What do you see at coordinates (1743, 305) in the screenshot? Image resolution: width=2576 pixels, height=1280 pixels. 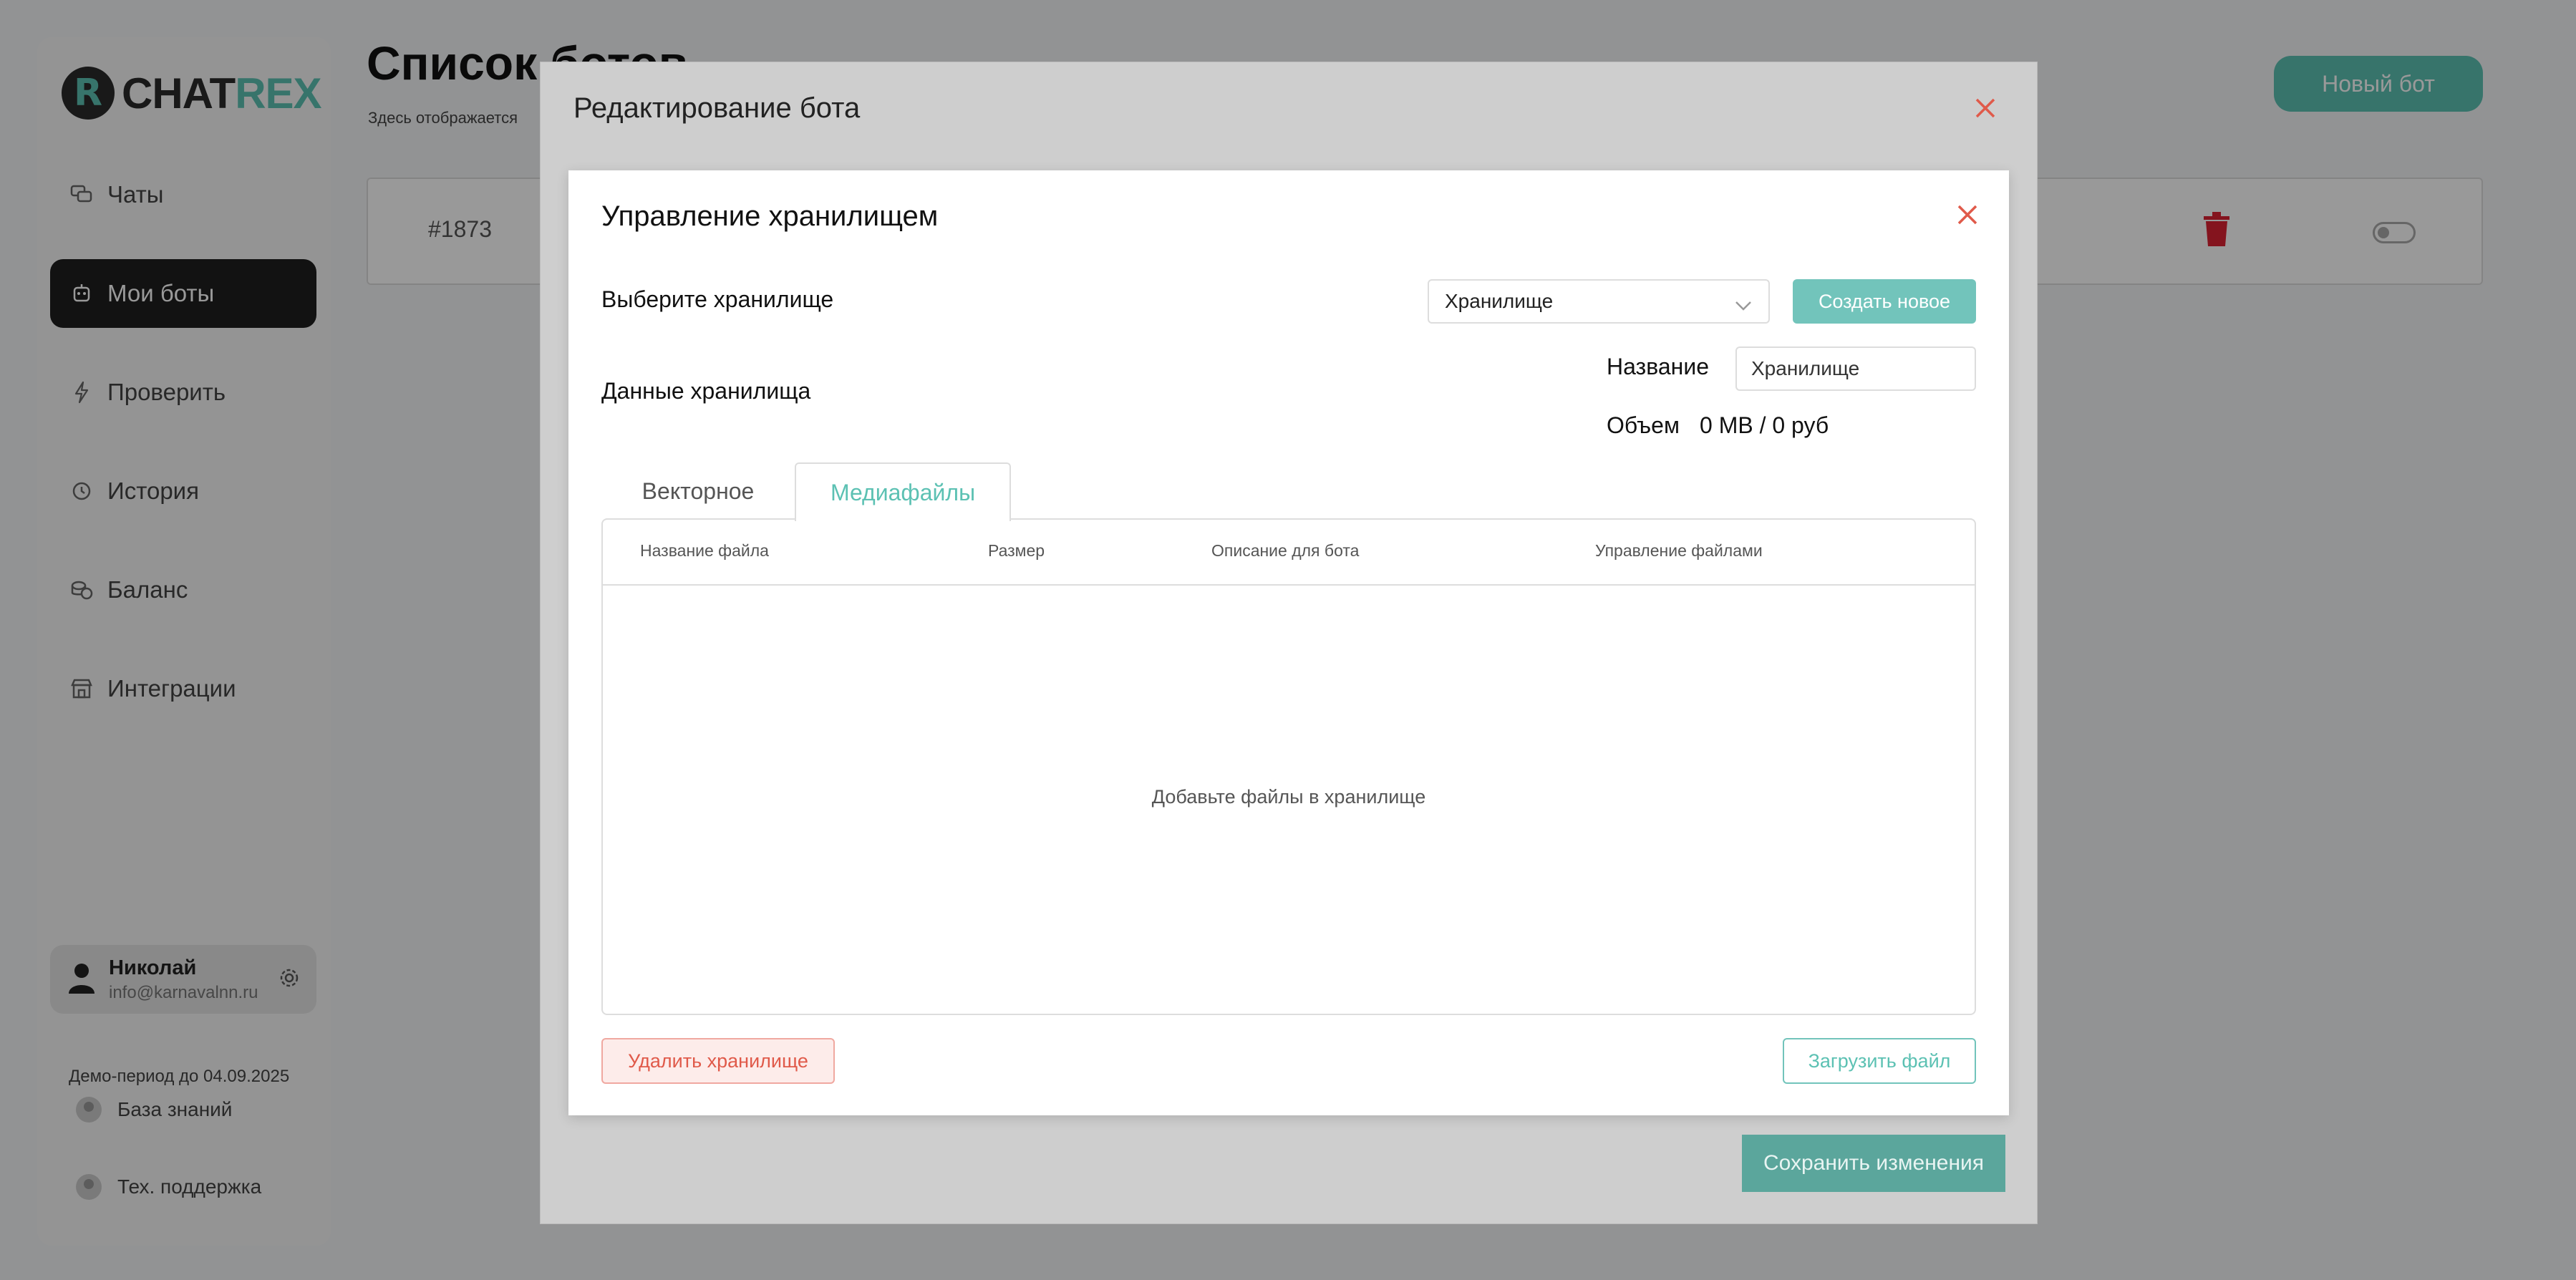 I see `chevron-down-icon` at bounding box center [1743, 305].